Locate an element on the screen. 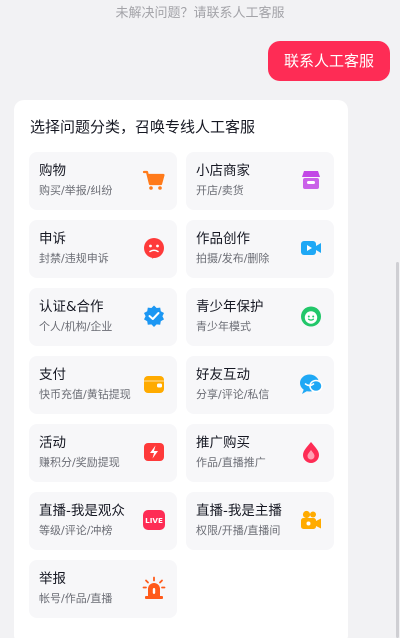  category-item-11: 直播-我是观众 等级/评论/冲榜 LIVE is located at coordinates (103, 521).